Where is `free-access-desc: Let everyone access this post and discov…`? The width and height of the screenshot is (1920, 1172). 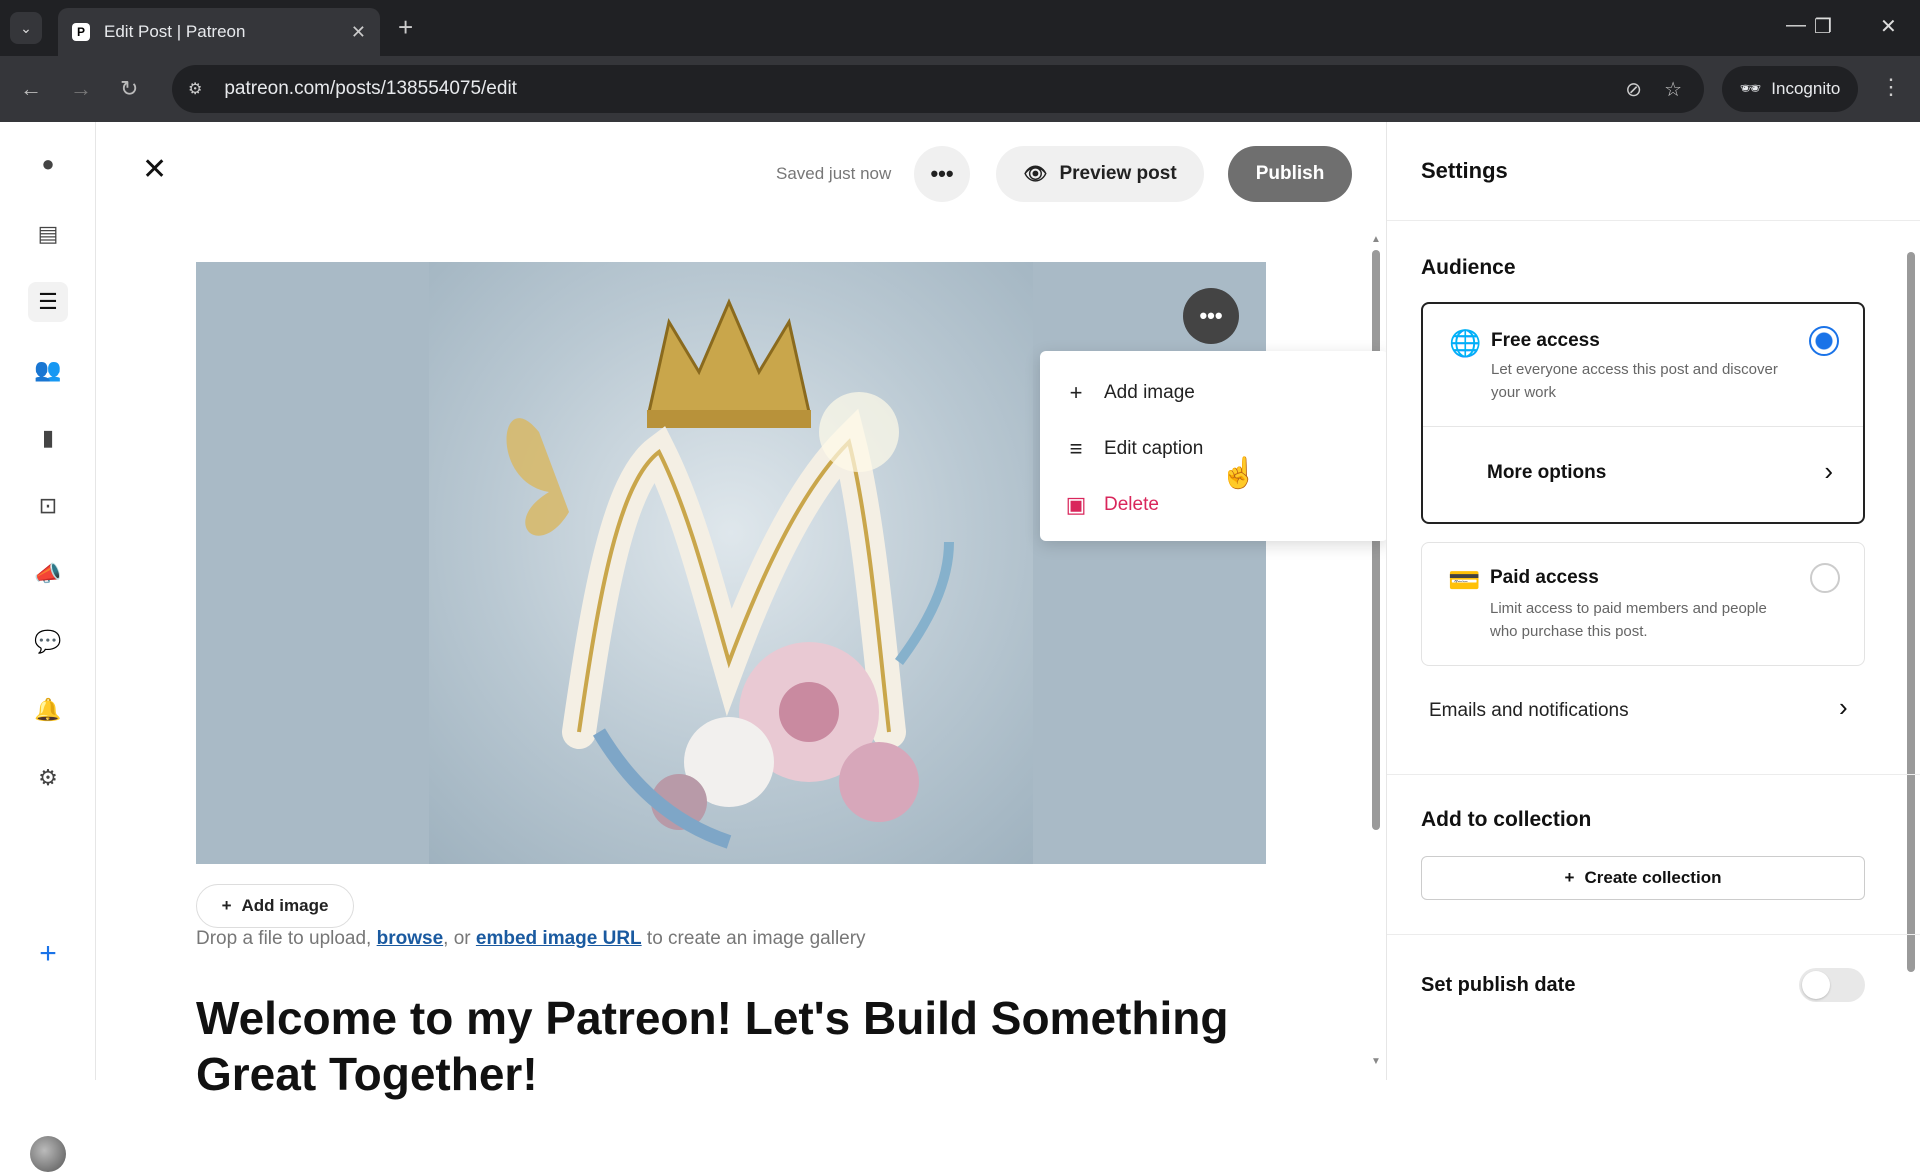
free-access-desc: Let everyone access this post and discov… is located at coordinates (1634, 381).